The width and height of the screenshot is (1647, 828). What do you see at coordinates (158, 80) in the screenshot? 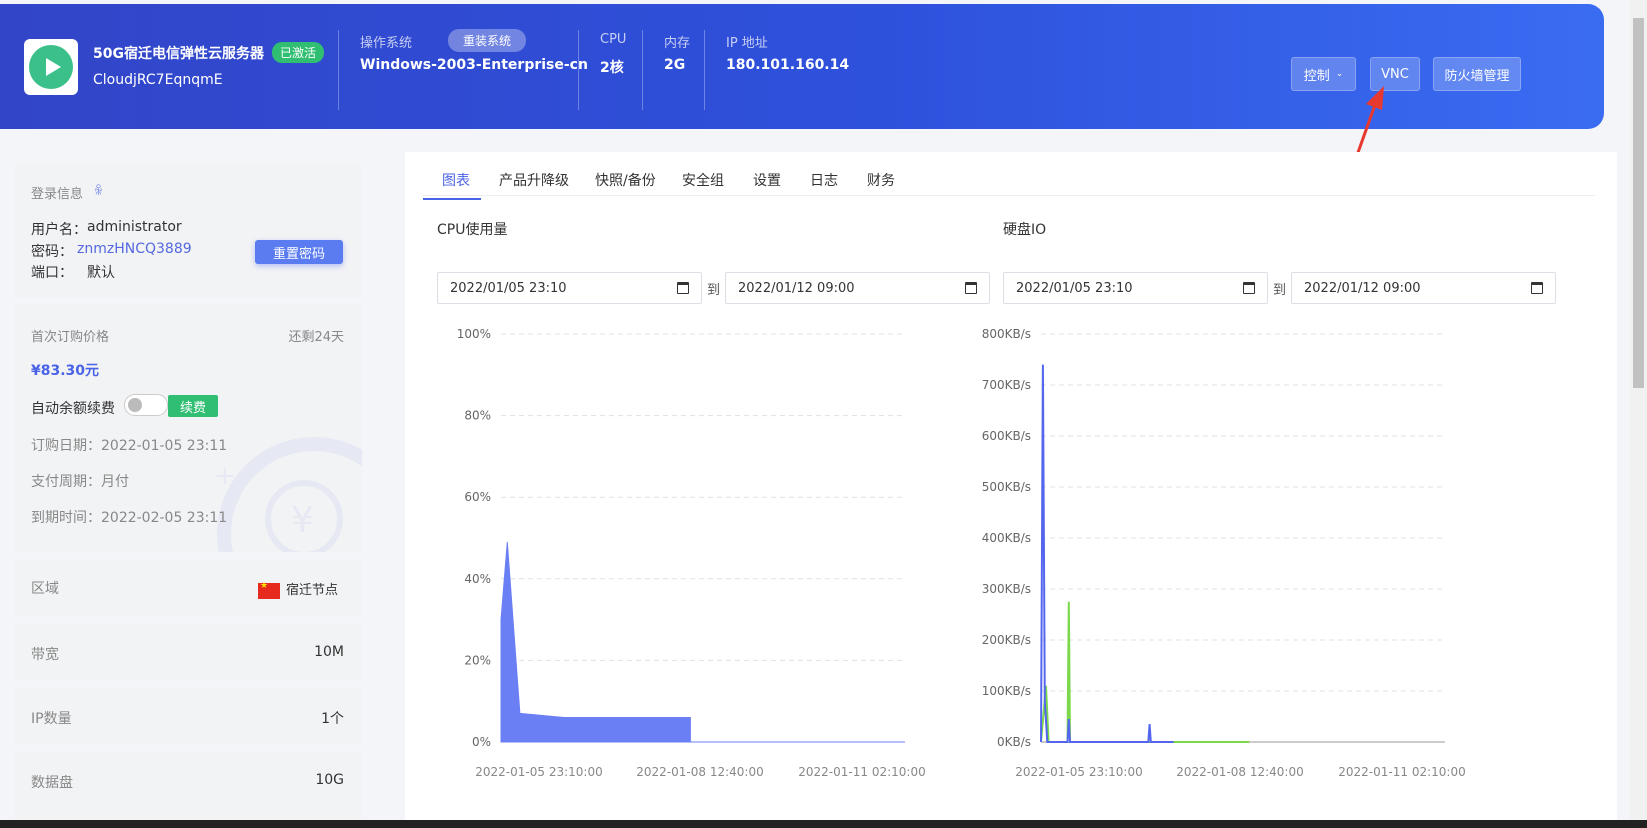
I see `server-id: CloudjRC7EqnqmE` at bounding box center [158, 80].